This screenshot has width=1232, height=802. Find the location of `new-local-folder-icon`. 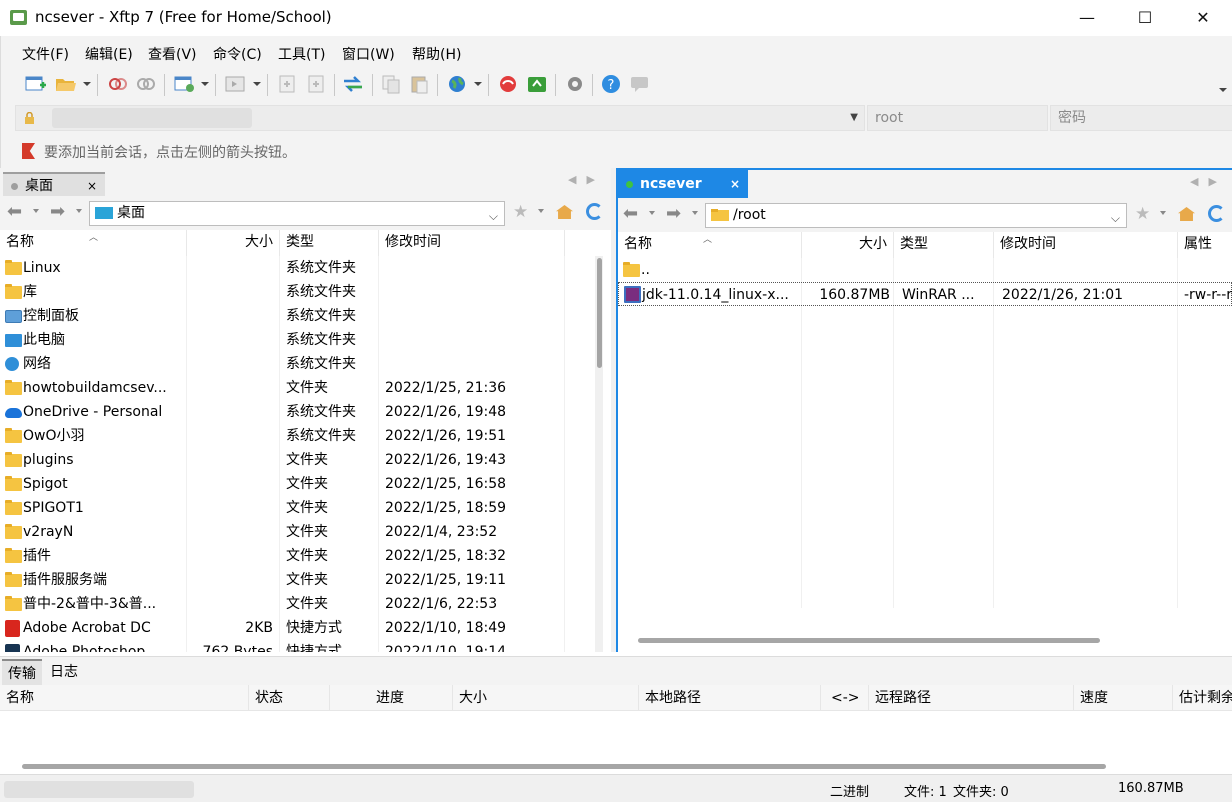

new-local-folder-icon is located at coordinates (288, 84).